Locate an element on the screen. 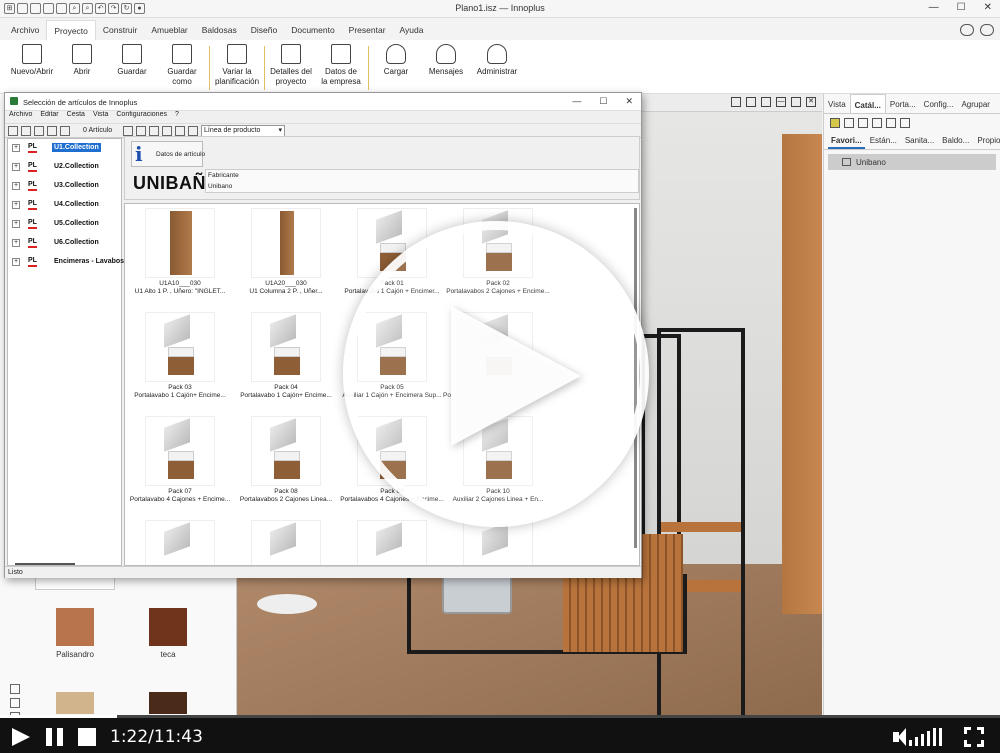 The image size is (1000, 753). layout-icon is located at coordinates (15, 689).